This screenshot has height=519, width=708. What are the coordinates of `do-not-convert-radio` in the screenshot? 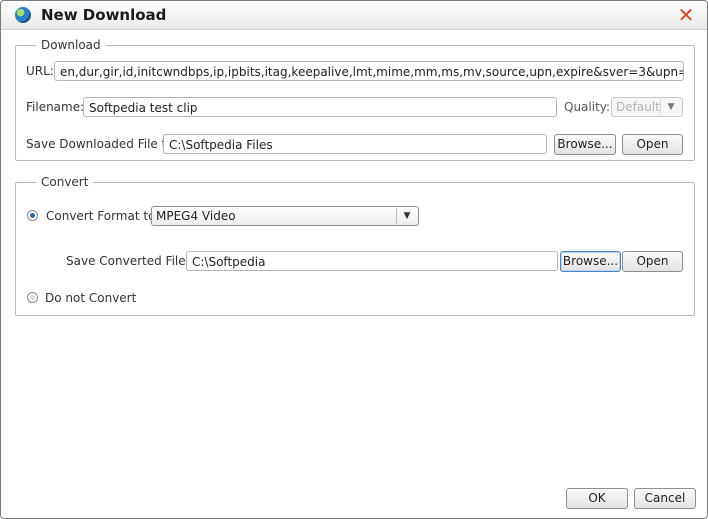 It's located at (32, 297).